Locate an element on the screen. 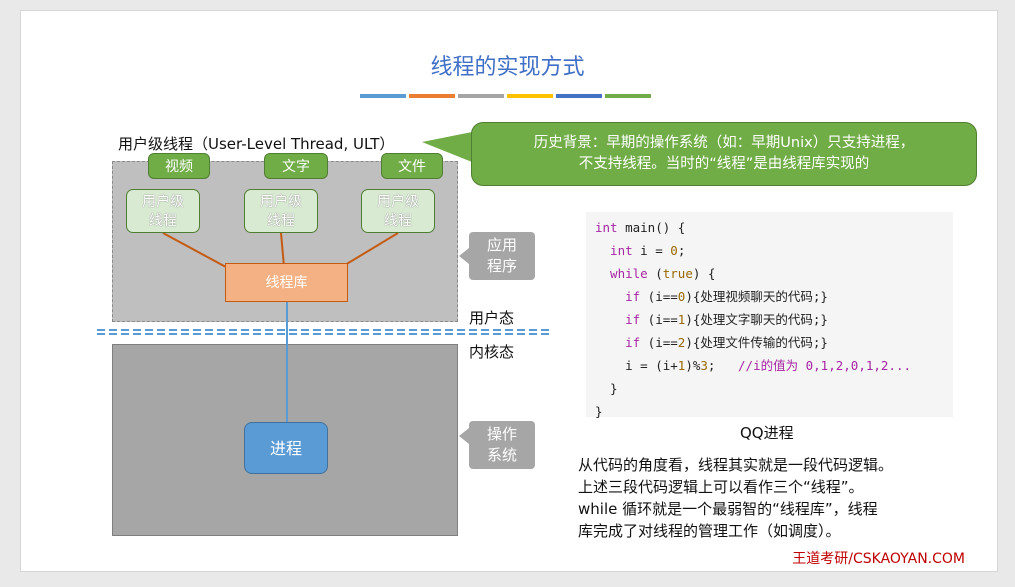 This screenshot has height=587, width=1015. tag-video: 视频 is located at coordinates (179, 166).